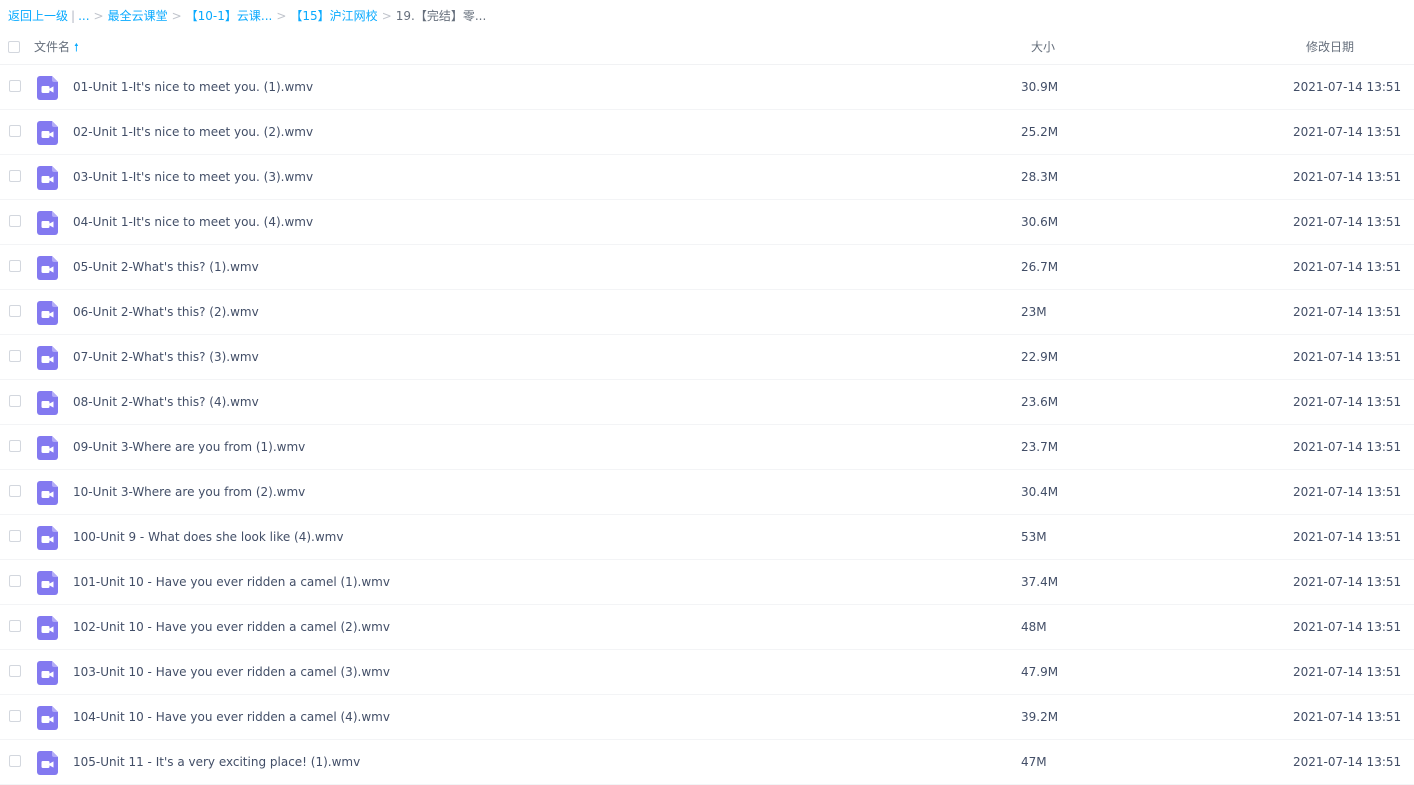  I want to click on file-size: 47.9M, so click(1040, 672).